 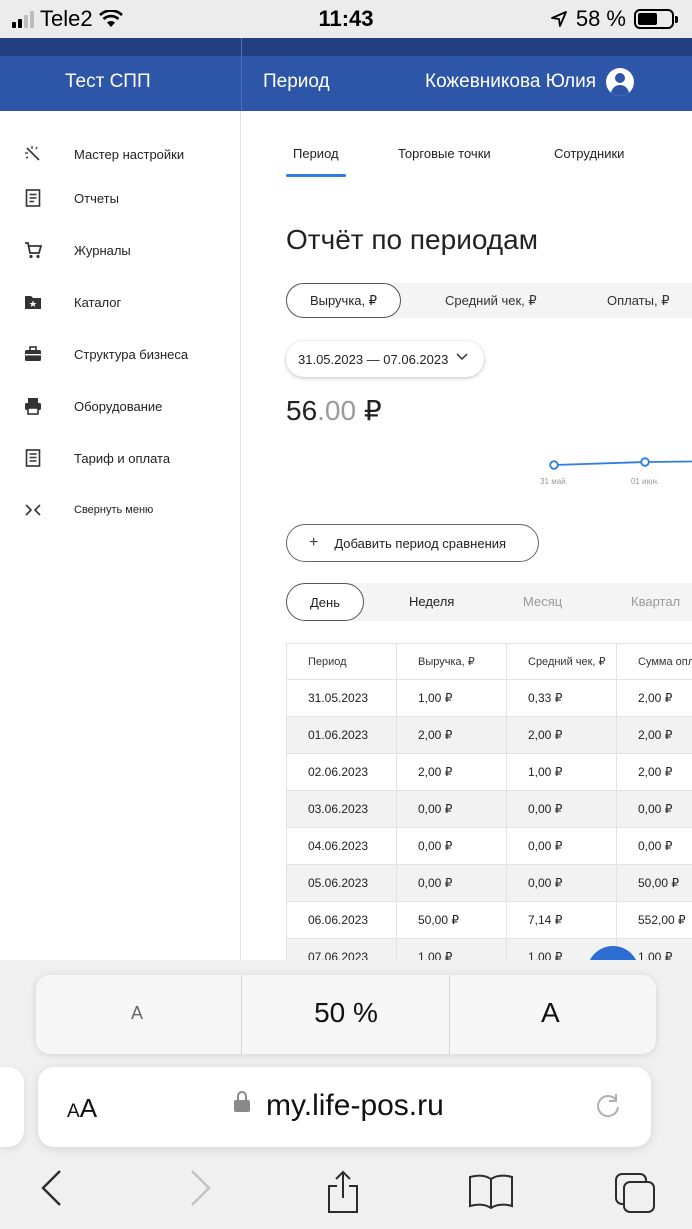 I want to click on battery-icon, so click(x=656, y=19).